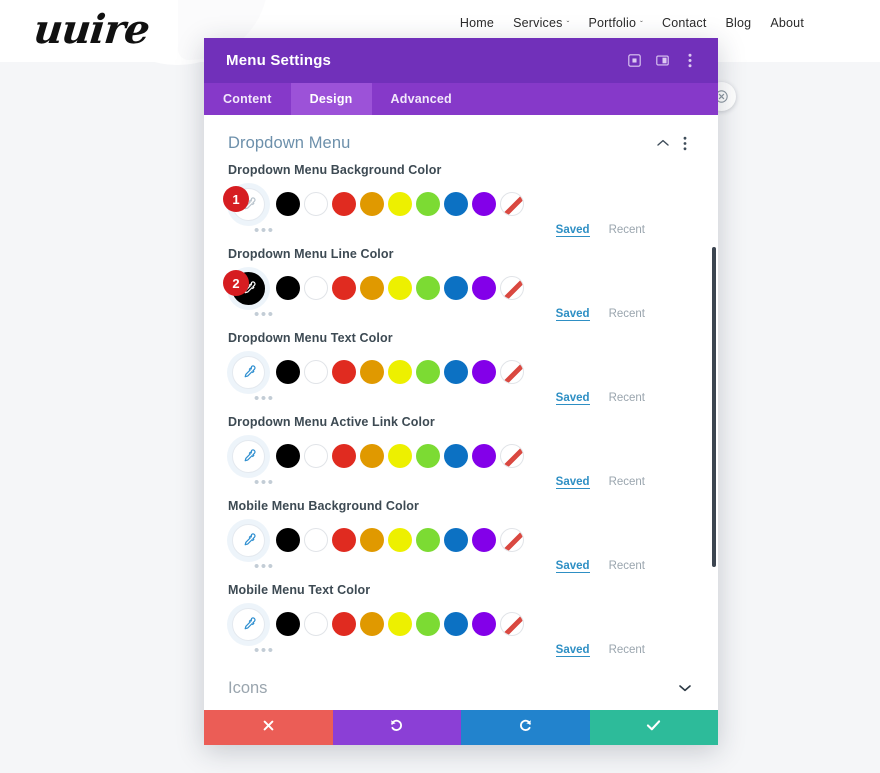 The width and height of the screenshot is (880, 773). I want to click on save-button, so click(653, 727).